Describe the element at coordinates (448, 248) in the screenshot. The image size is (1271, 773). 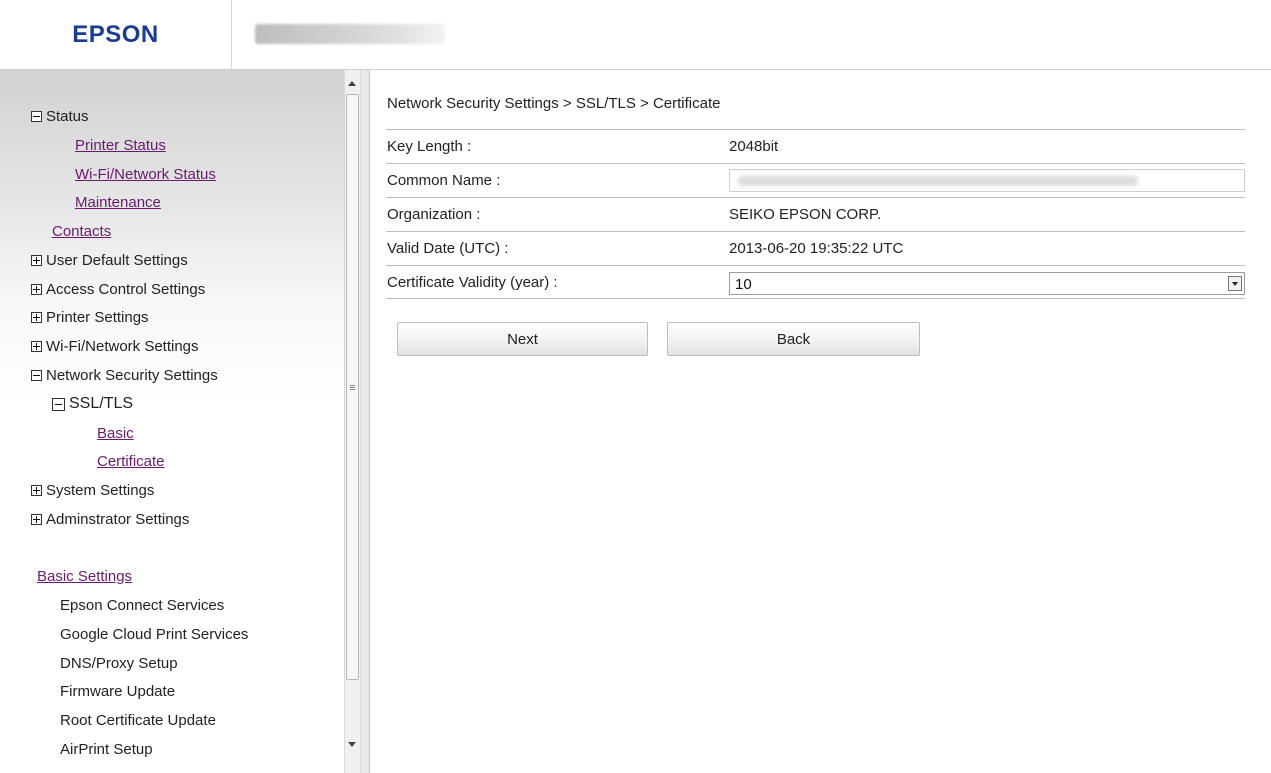
I see `valid-date-label: Valid Date (UTC) :` at that location.